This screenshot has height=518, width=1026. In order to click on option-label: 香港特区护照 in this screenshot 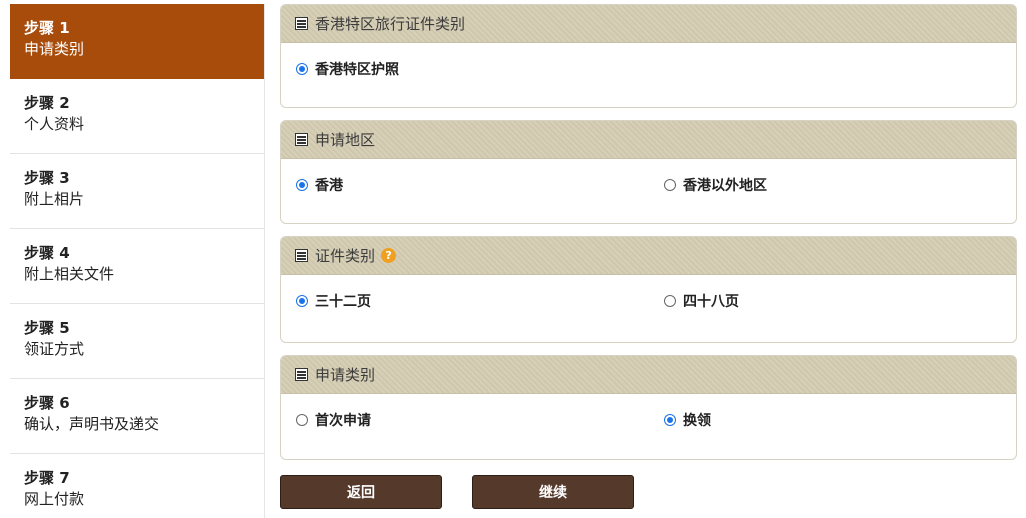, I will do `click(357, 70)`.